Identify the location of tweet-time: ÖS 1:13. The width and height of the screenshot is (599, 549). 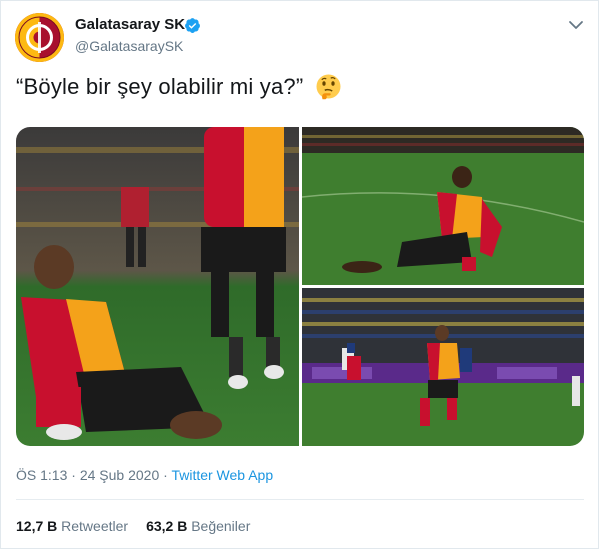
(41, 475).